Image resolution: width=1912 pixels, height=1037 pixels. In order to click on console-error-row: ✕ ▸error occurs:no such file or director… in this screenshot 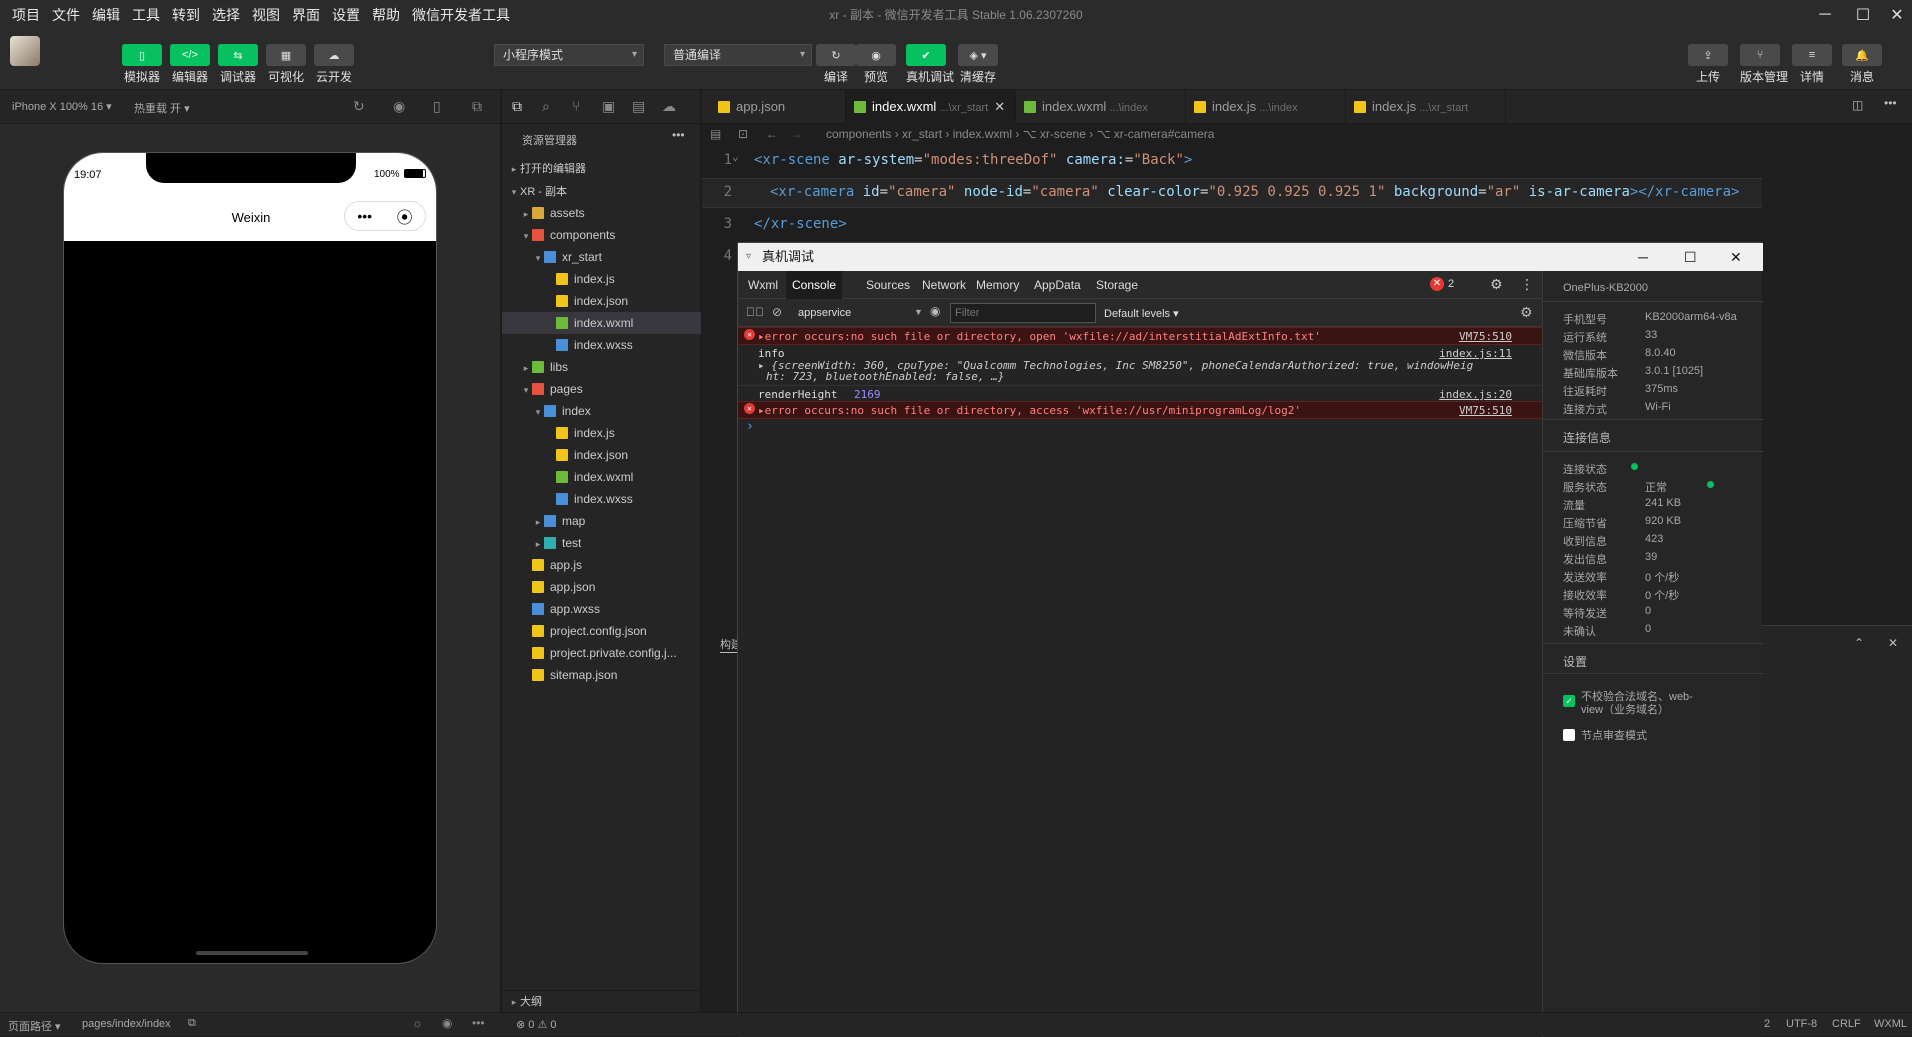, I will do `click(1140, 336)`.